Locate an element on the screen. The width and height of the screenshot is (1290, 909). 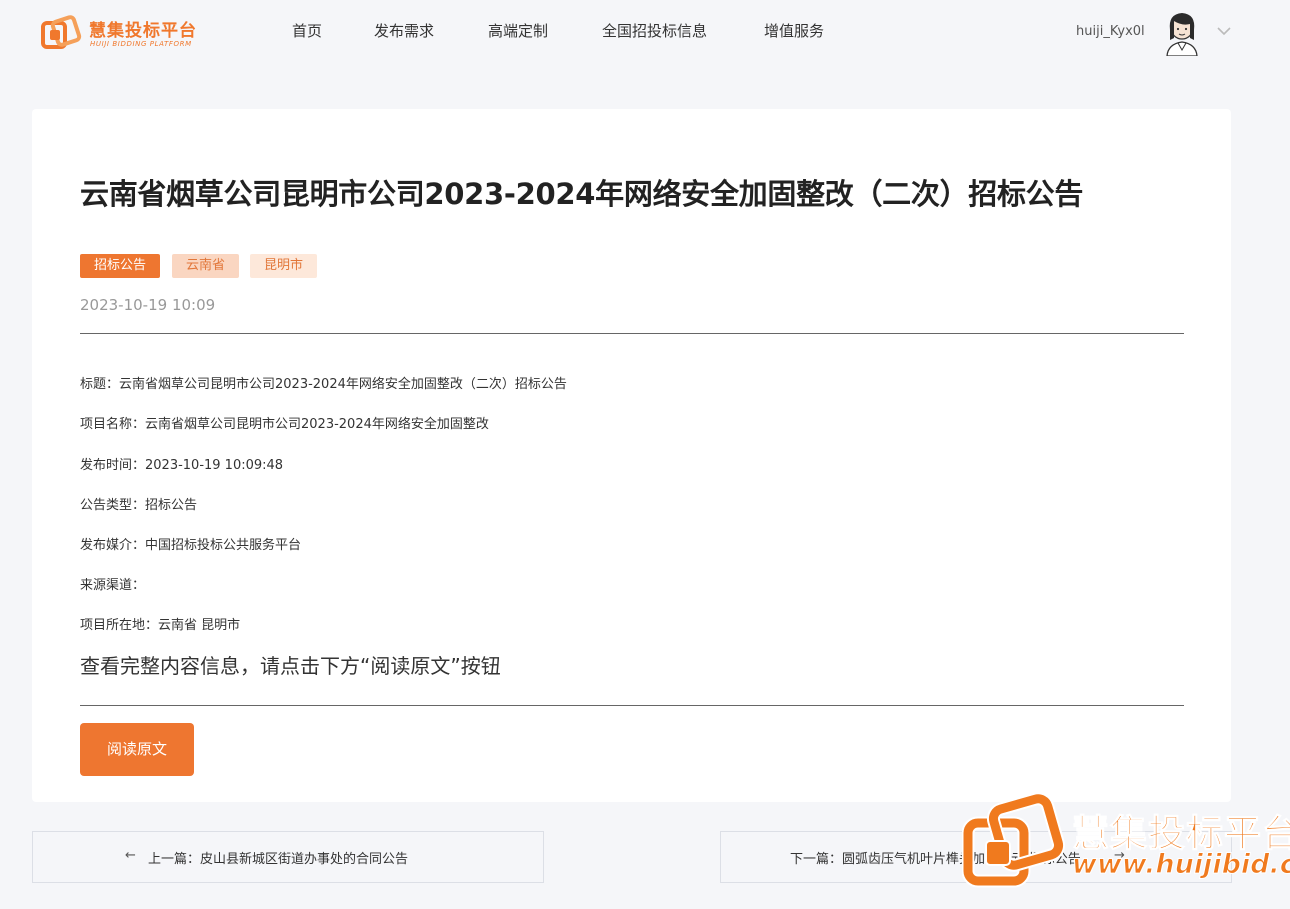
next-article-label: 下一篇：圆弧齿压气机叶片榫头加工单元-招标公告 is located at coordinates (935, 859).